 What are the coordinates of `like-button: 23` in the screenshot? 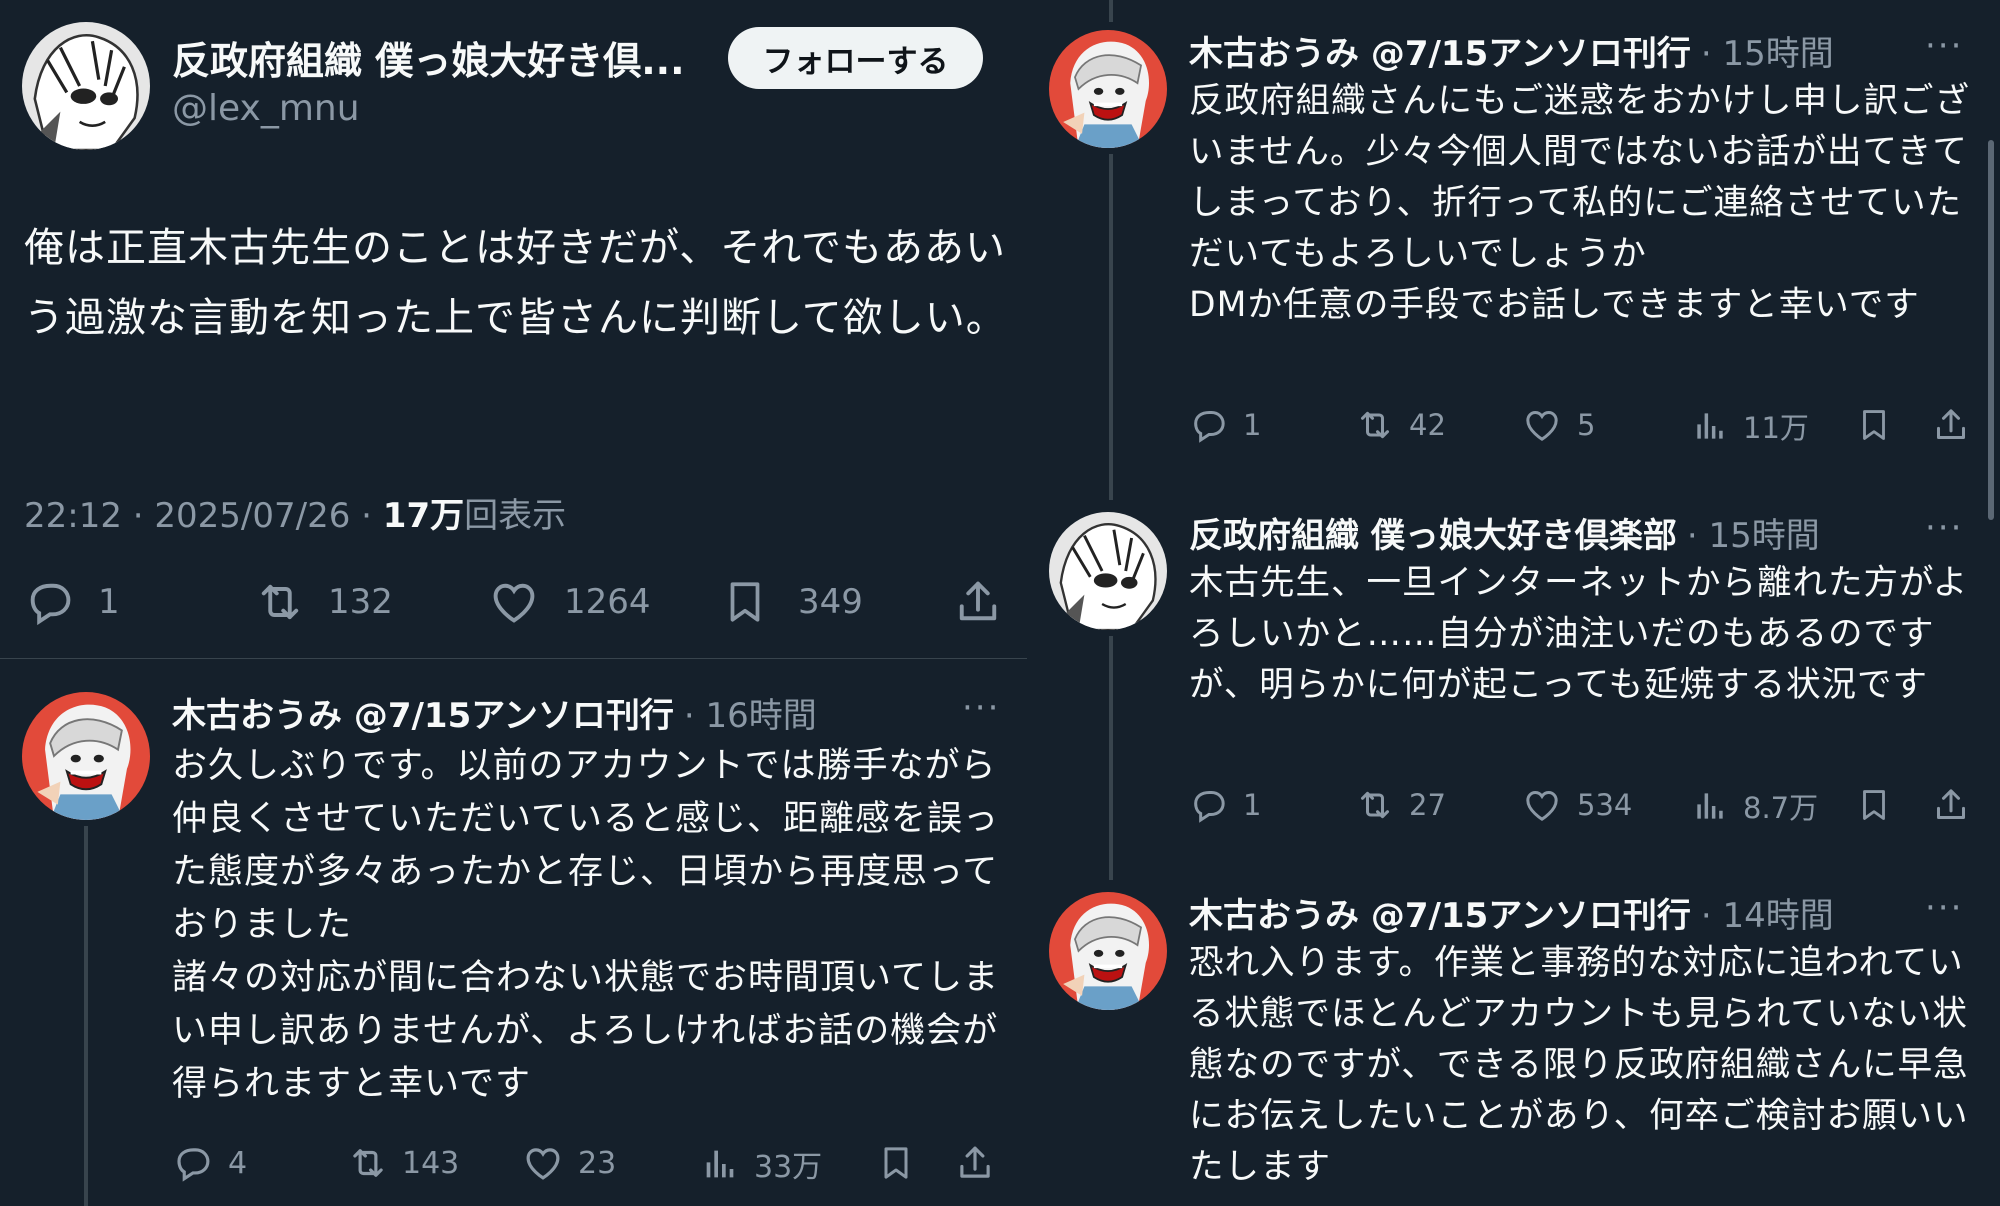 It's located at (569, 1163).